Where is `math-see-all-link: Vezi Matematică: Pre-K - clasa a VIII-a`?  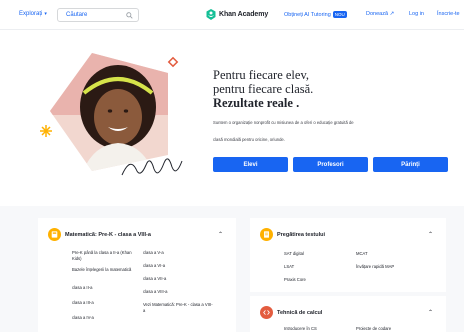 math-see-all-link: Vezi Matematică: Pre-K - clasa a VIII-a is located at coordinates (178, 308).